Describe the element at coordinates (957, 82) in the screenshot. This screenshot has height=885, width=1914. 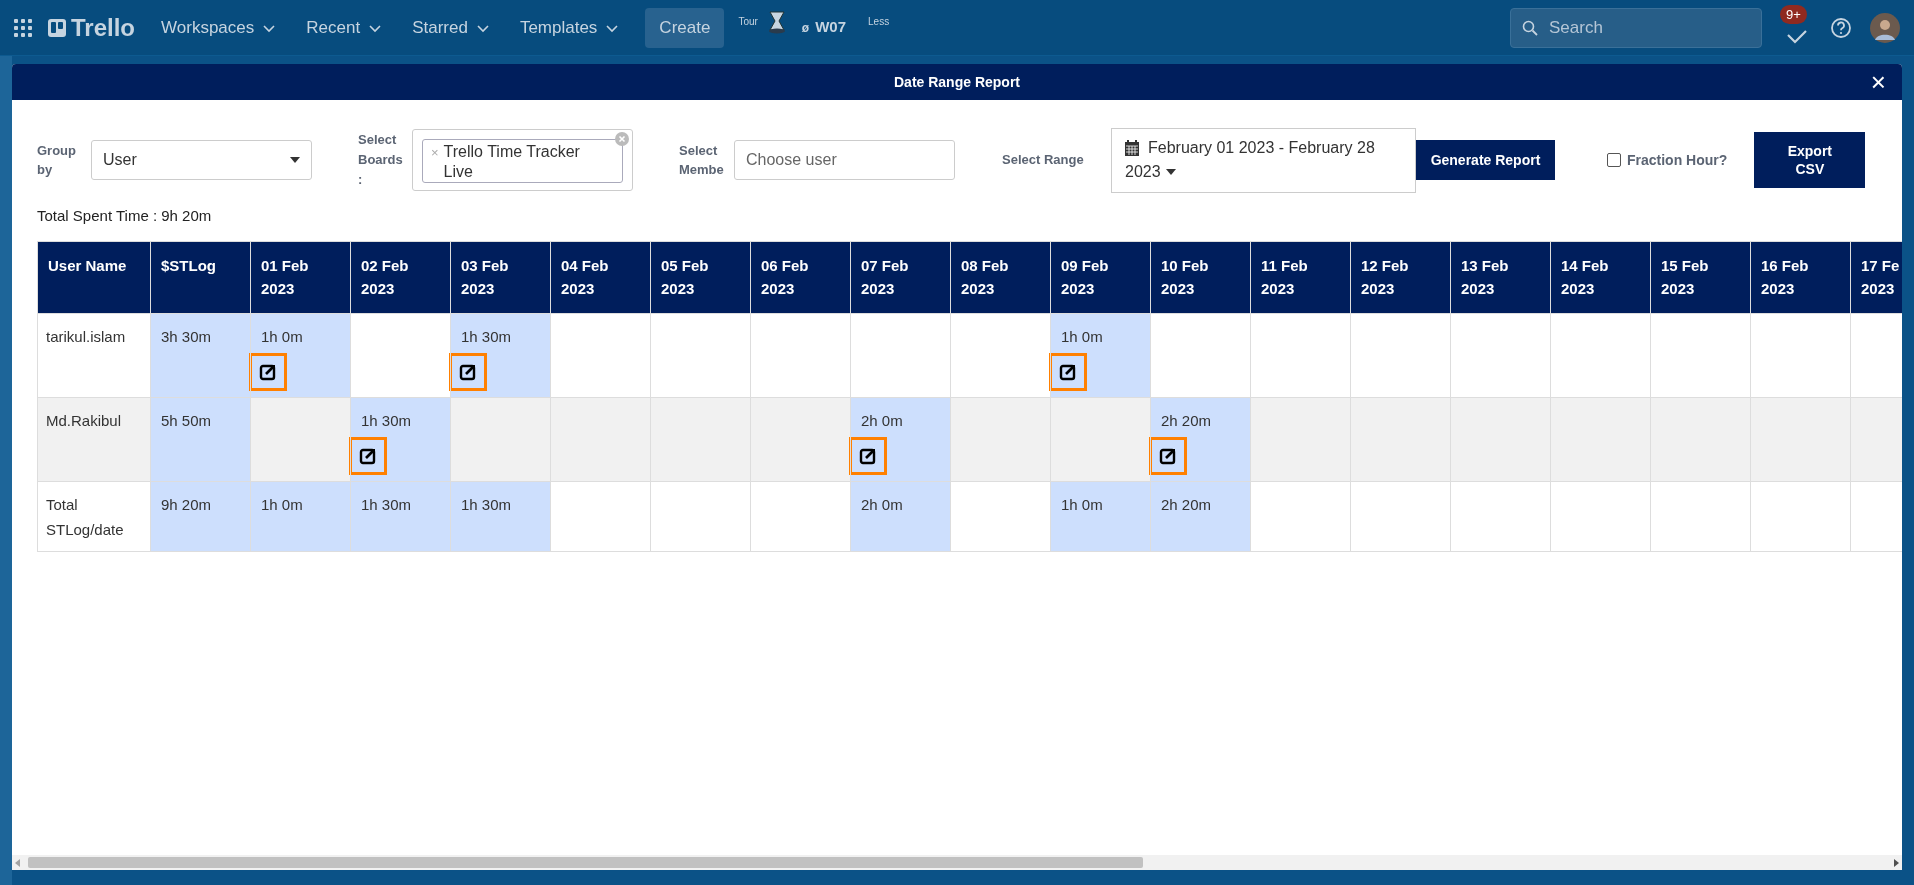
I see `dialog-title: Date Range Report` at that location.